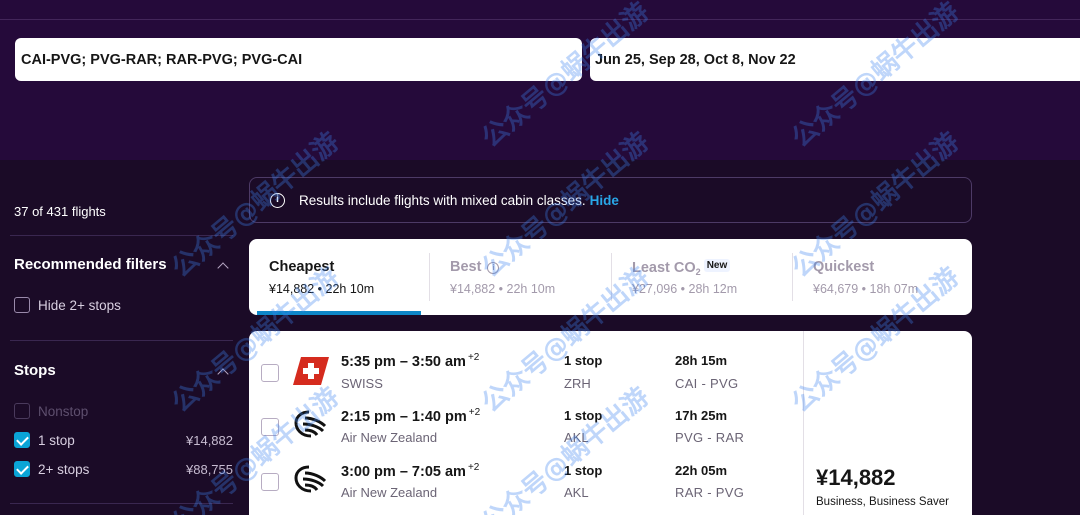 This screenshot has width=1080, height=515. What do you see at coordinates (835, 59) in the screenshot?
I see `dates-input: Jun 25, Sep 28, Oct 8, Nov 22` at bounding box center [835, 59].